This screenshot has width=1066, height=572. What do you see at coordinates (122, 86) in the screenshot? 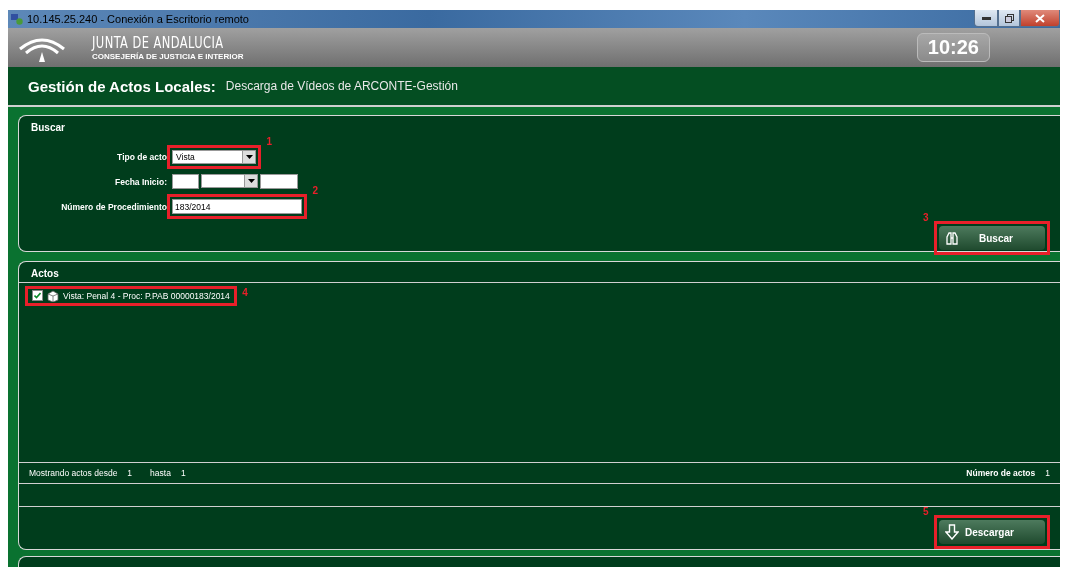
I see `page-title: Gestión de Actos Locales:` at bounding box center [122, 86].